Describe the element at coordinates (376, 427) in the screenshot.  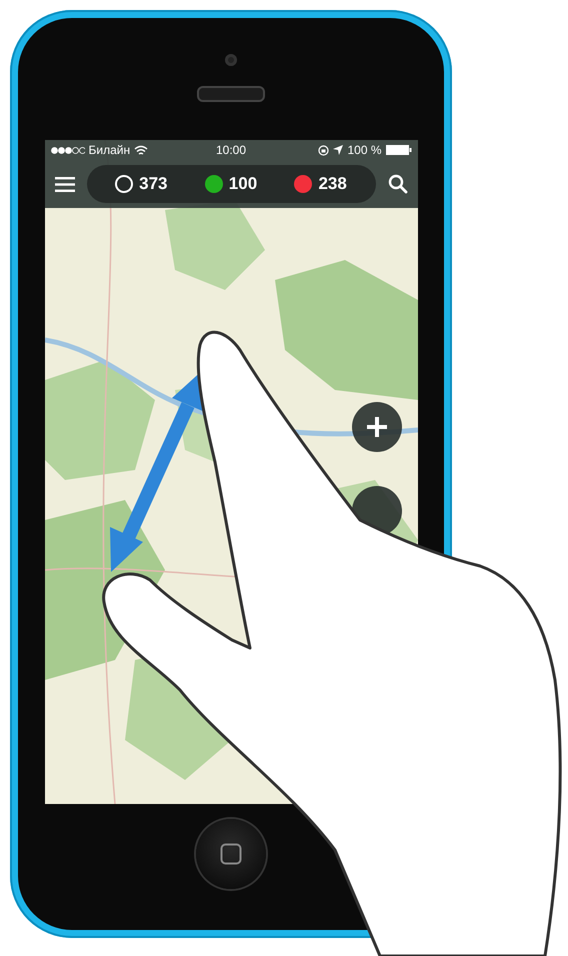
I see `plus-icon` at that location.